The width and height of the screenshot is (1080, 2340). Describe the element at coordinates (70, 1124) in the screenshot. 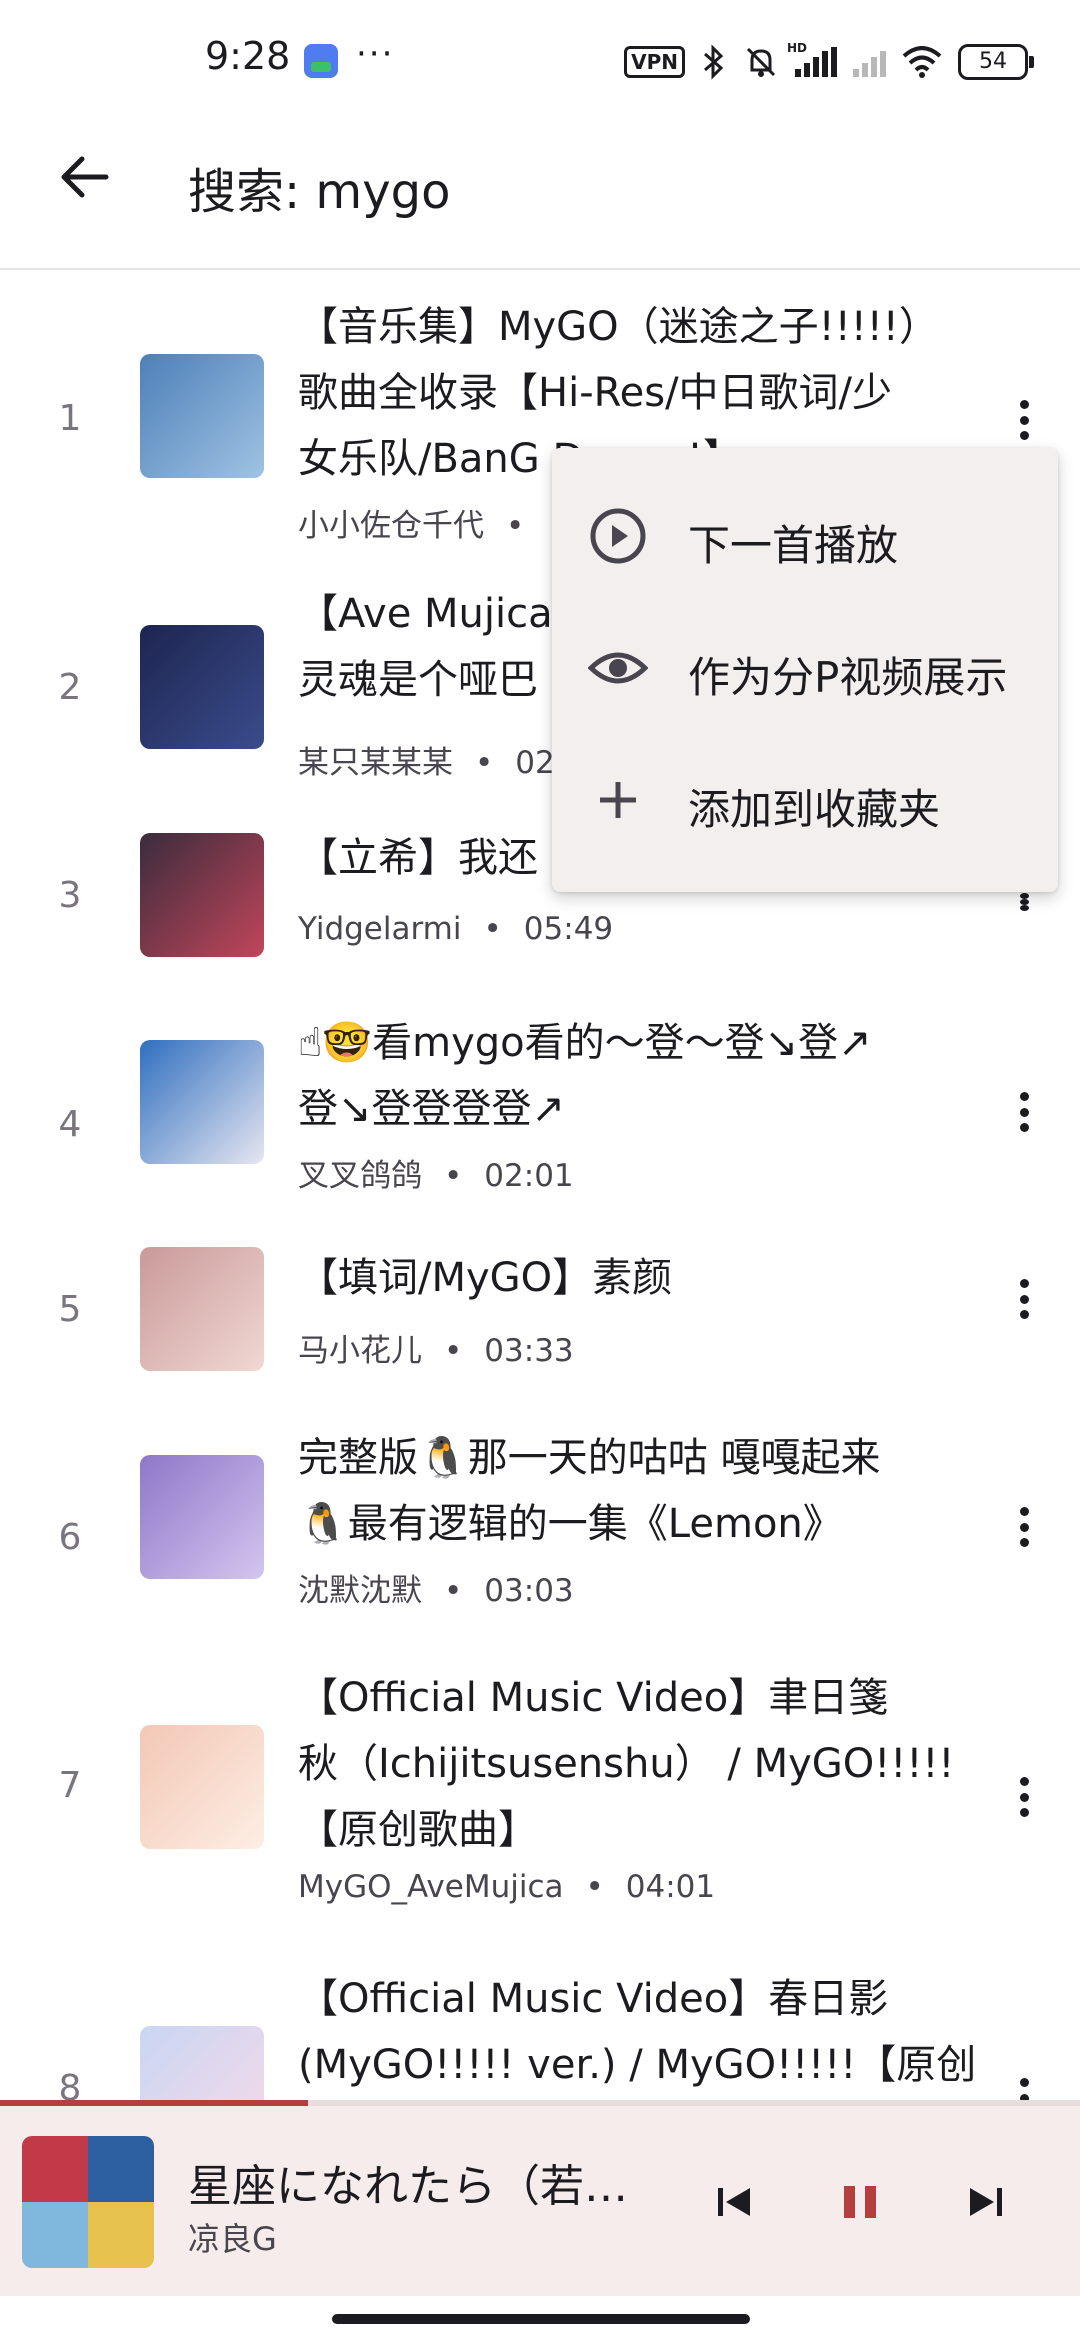

I see `item-index: 4` at that location.